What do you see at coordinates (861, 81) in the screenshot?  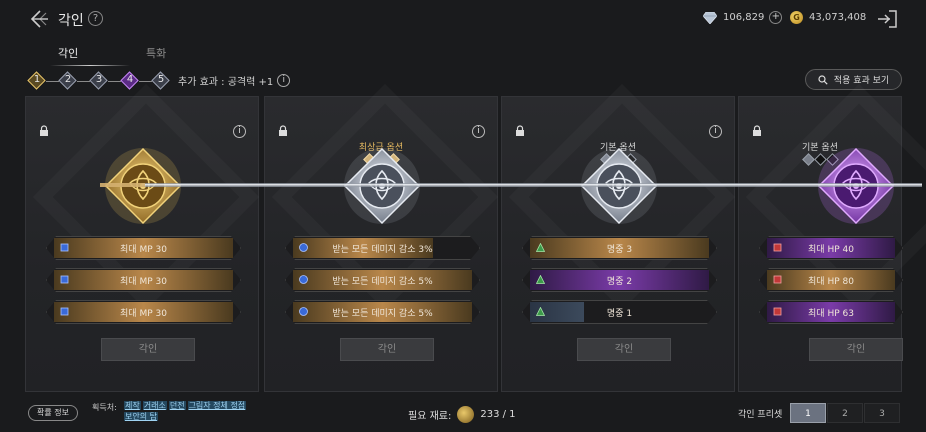 I see `view-effects-label: 적용 효과 보기` at bounding box center [861, 81].